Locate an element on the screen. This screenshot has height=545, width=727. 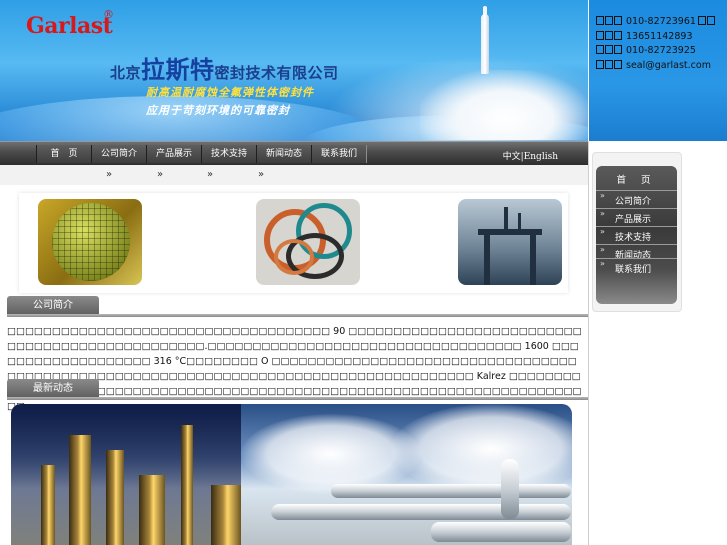
news-section-rule is located at coordinates (297, 398).